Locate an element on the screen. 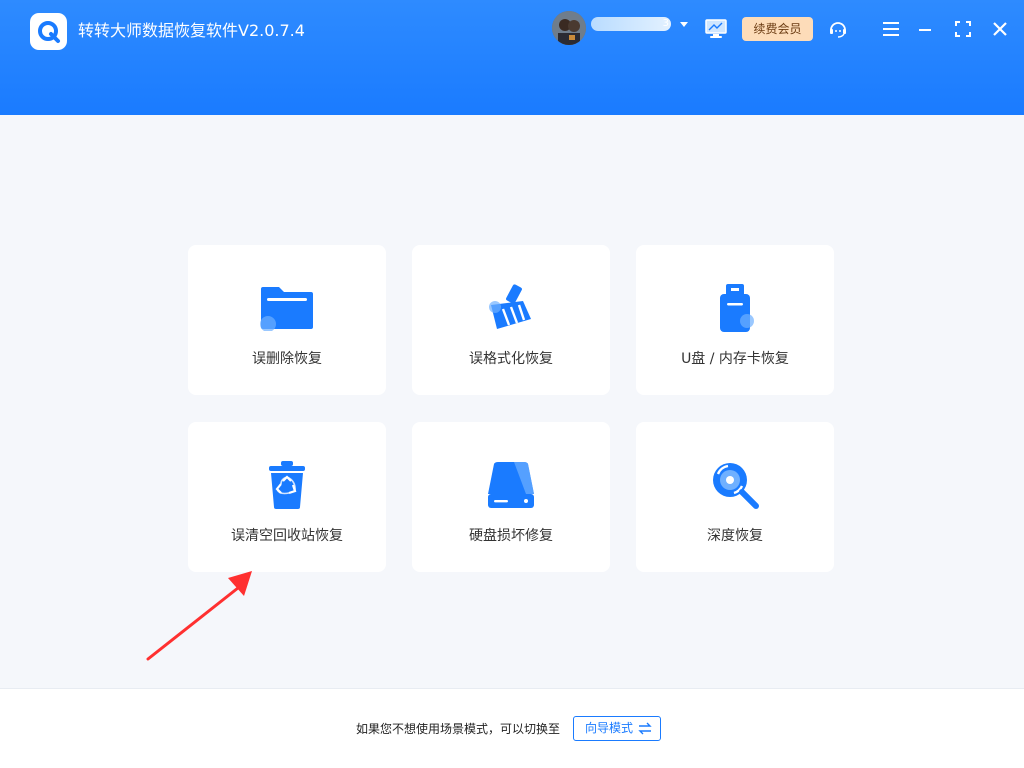 This screenshot has width=1024, height=768. recycle-bin-icon is located at coordinates (287, 485).